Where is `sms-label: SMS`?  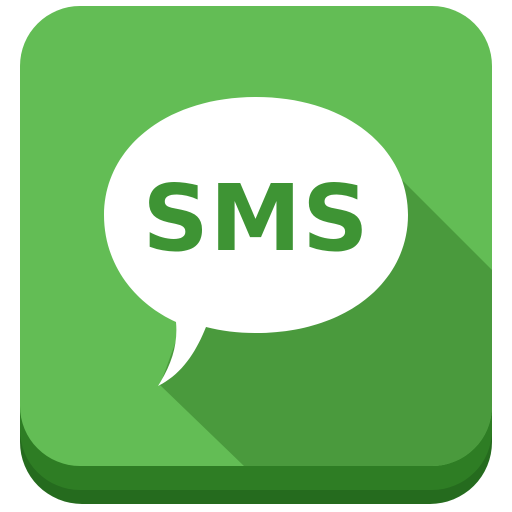 sms-label: SMS is located at coordinates (255, 218).